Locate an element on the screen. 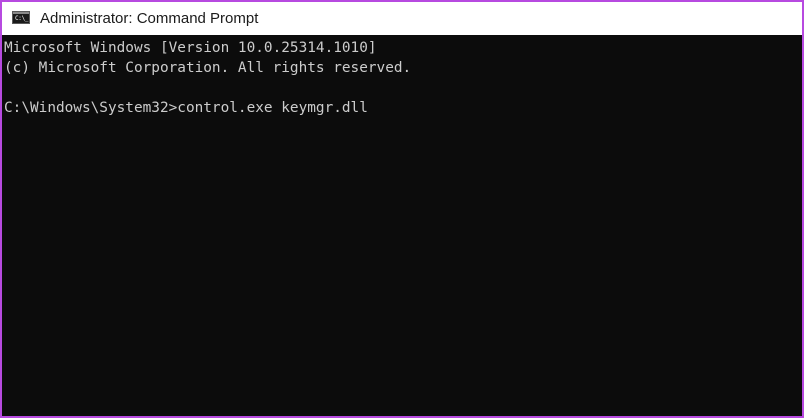 Image resolution: width=804 pixels, height=418 pixels. command-prompt-icon: C:\_ is located at coordinates (21, 17).